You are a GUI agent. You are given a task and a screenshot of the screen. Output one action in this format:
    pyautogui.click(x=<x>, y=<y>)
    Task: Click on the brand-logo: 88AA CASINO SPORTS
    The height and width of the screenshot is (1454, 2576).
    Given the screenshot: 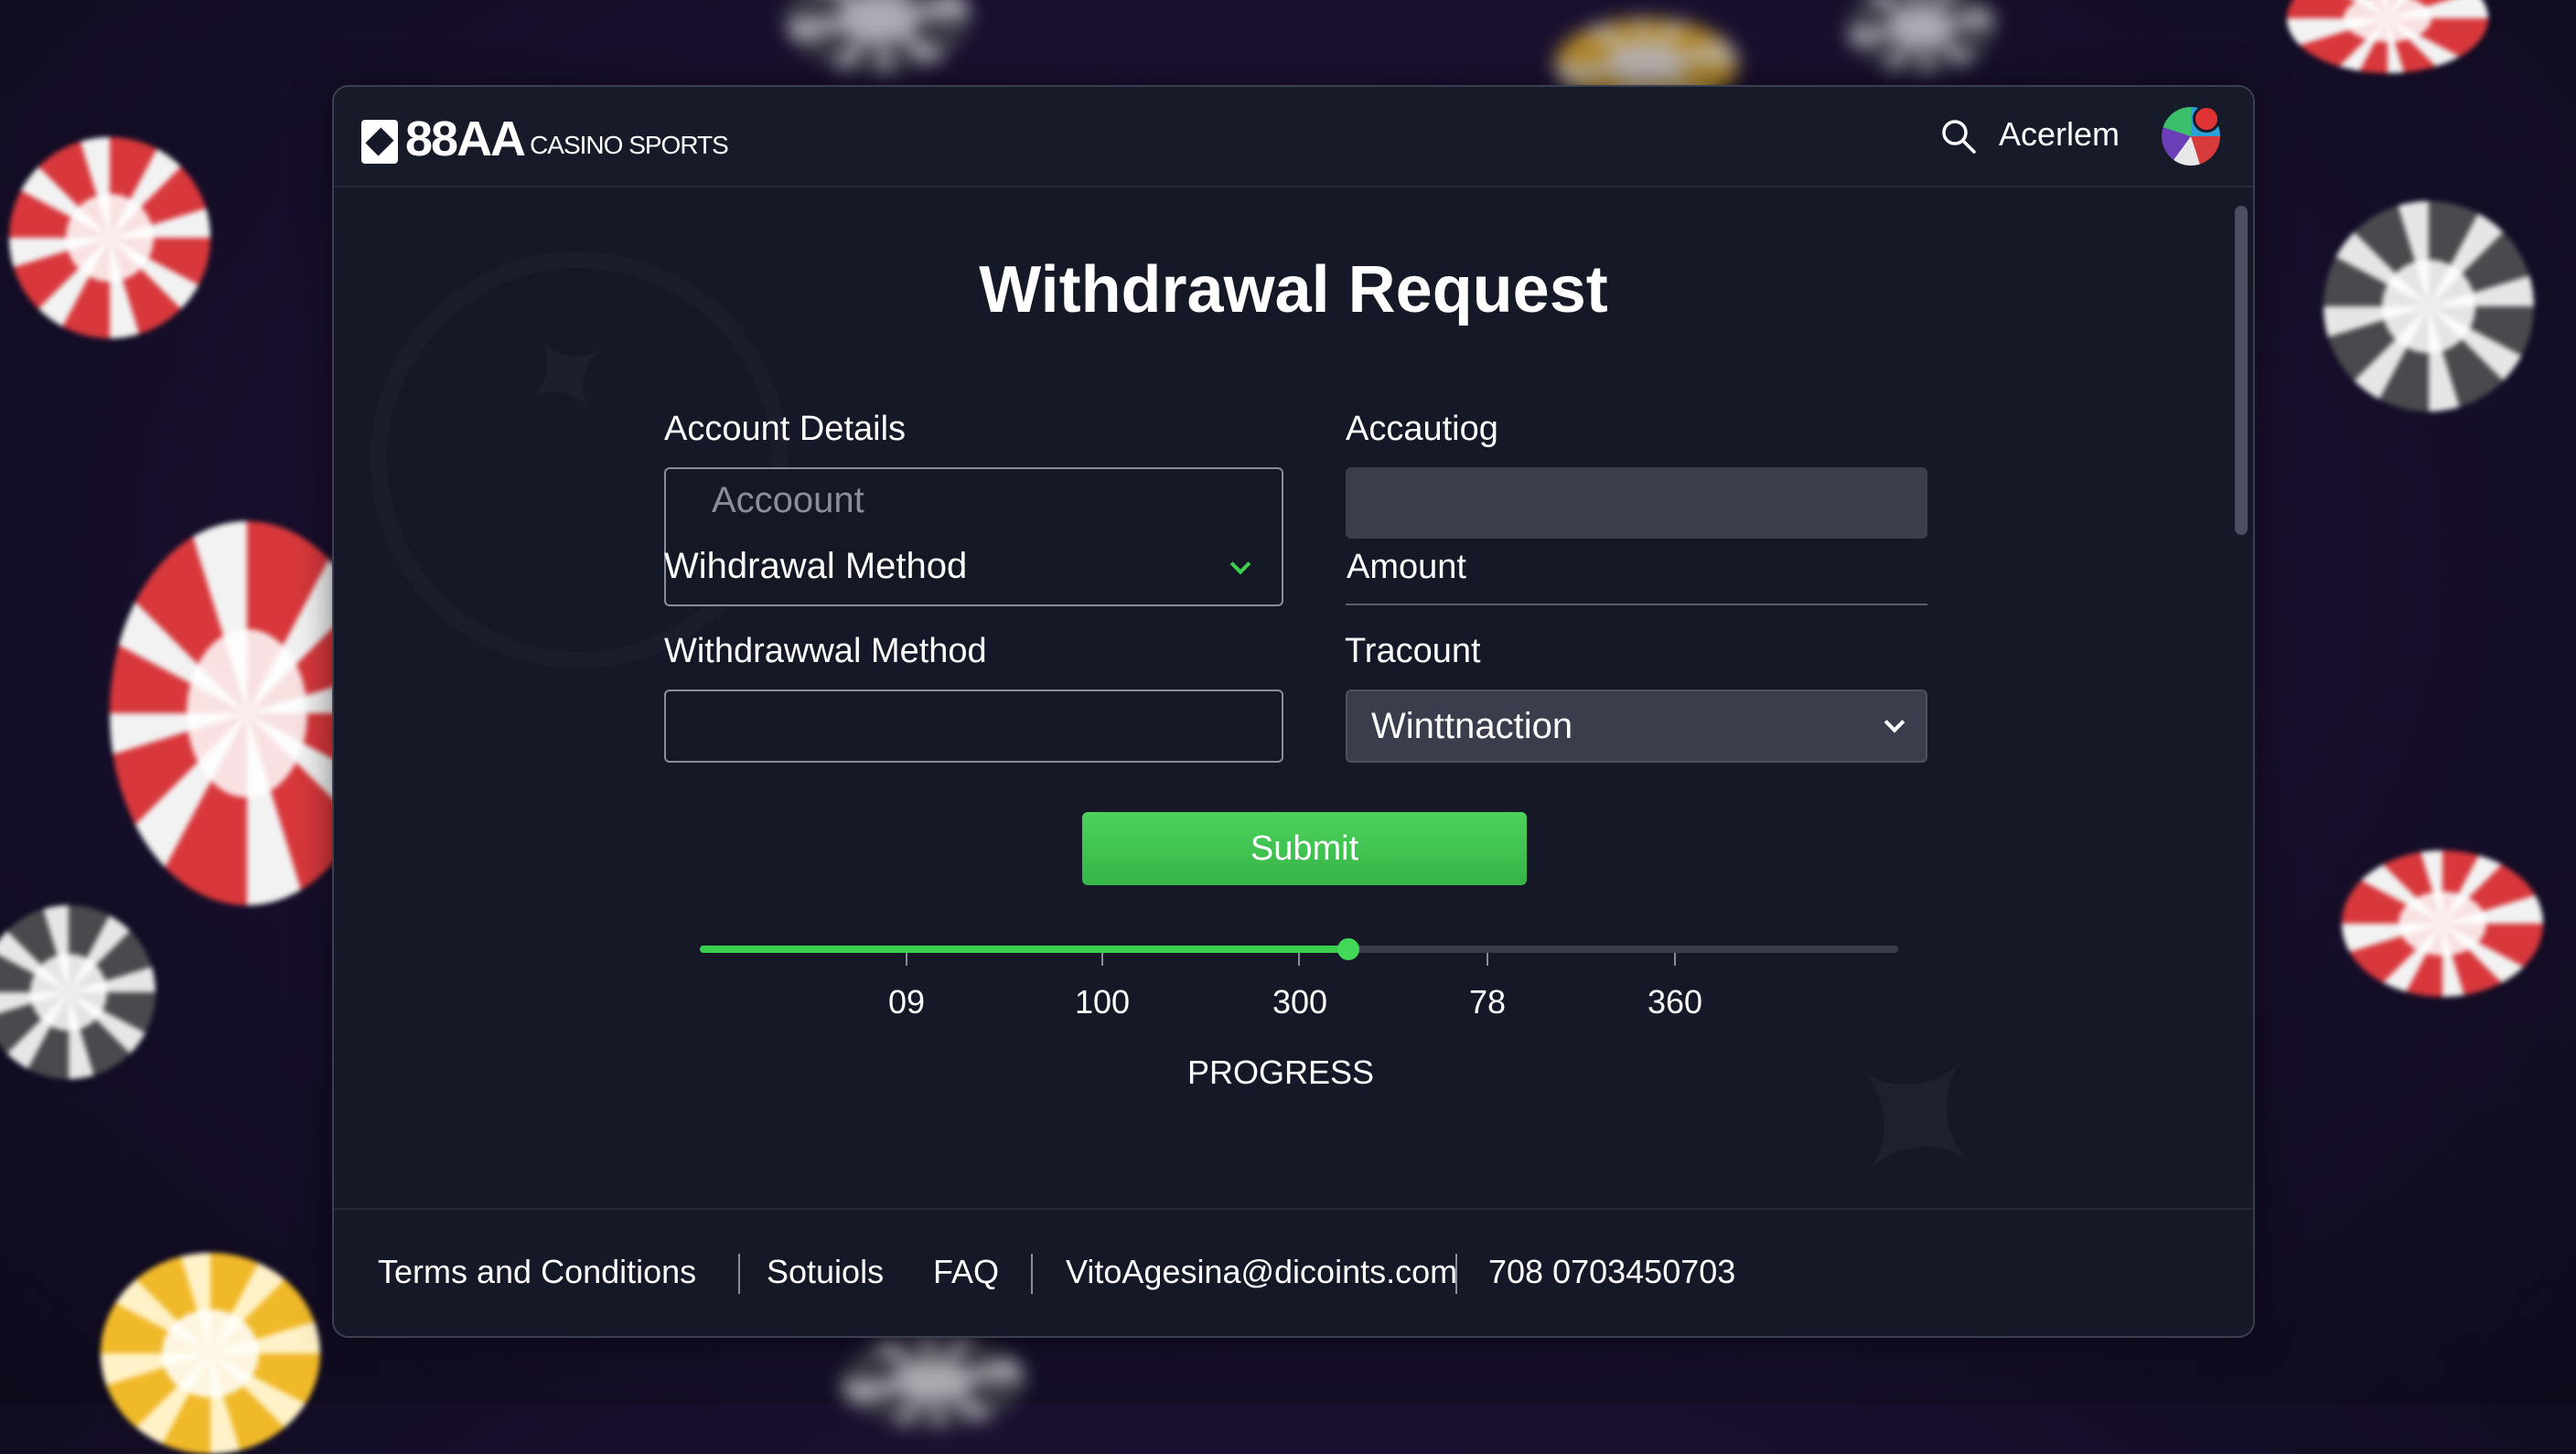 What is the action you would take?
    pyautogui.click(x=545, y=138)
    